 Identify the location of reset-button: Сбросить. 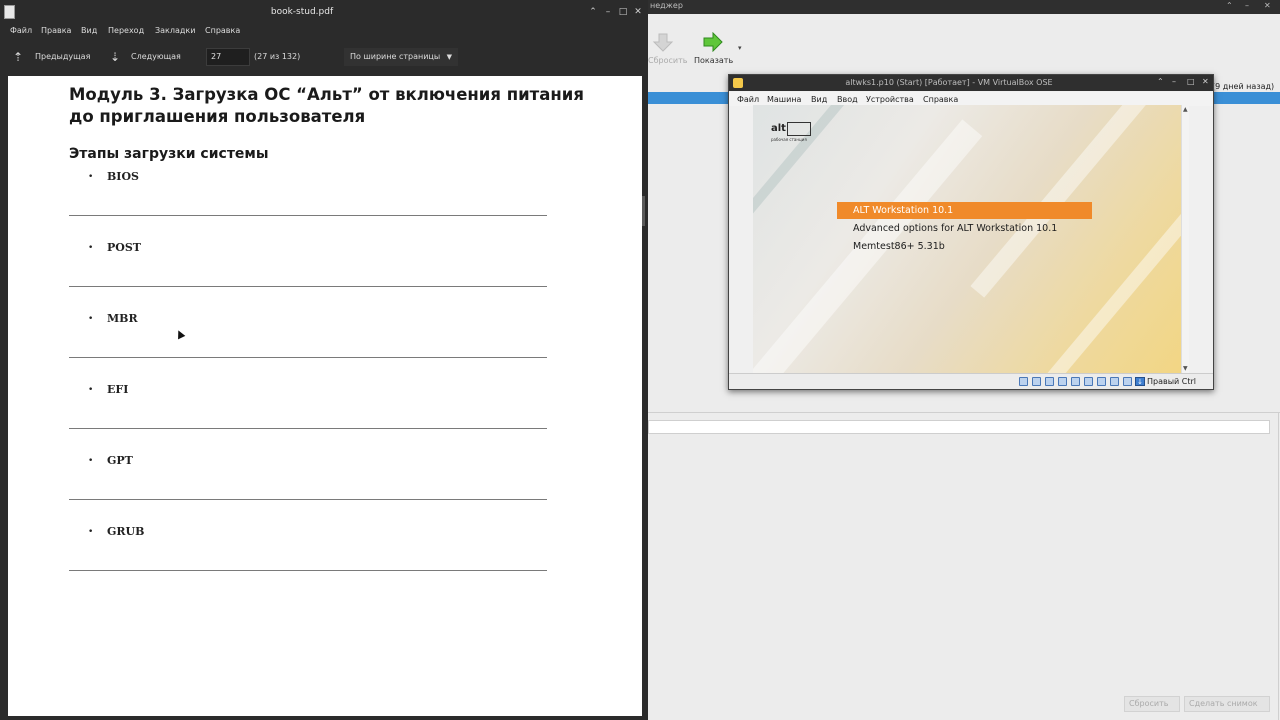
(667, 60).